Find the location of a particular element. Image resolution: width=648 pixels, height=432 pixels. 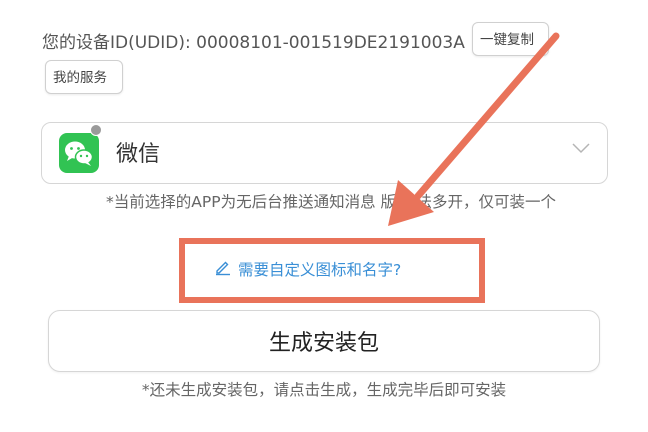

device-udid-label: 您的设备ID(UDID): 00008101-001519DE2191003A is located at coordinates (253, 40).